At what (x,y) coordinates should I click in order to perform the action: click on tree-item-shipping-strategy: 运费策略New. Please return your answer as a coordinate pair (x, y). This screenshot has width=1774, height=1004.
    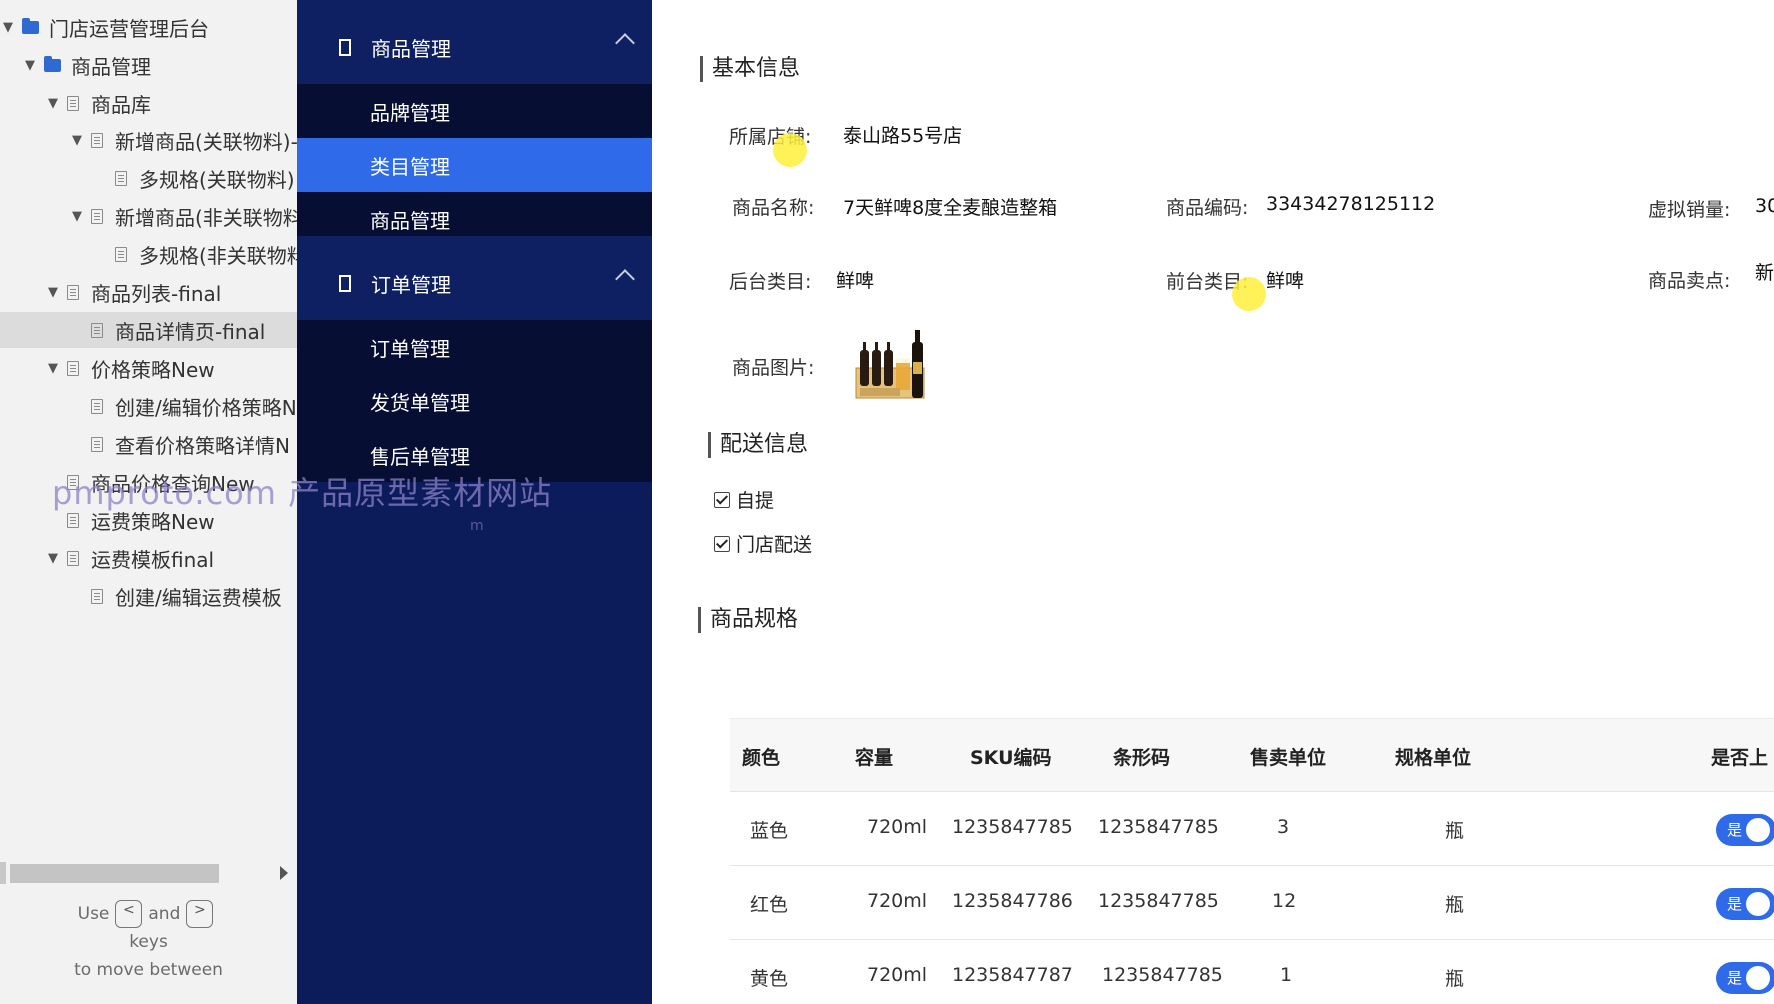
    Looking at the image, I should click on (148, 520).